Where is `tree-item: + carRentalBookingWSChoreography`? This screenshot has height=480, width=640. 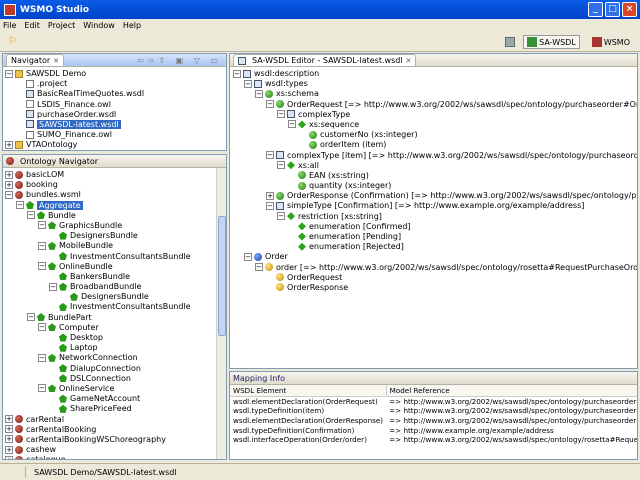
tree-item: + carRentalBookingWSChoreography is located at coordinates (115, 440).